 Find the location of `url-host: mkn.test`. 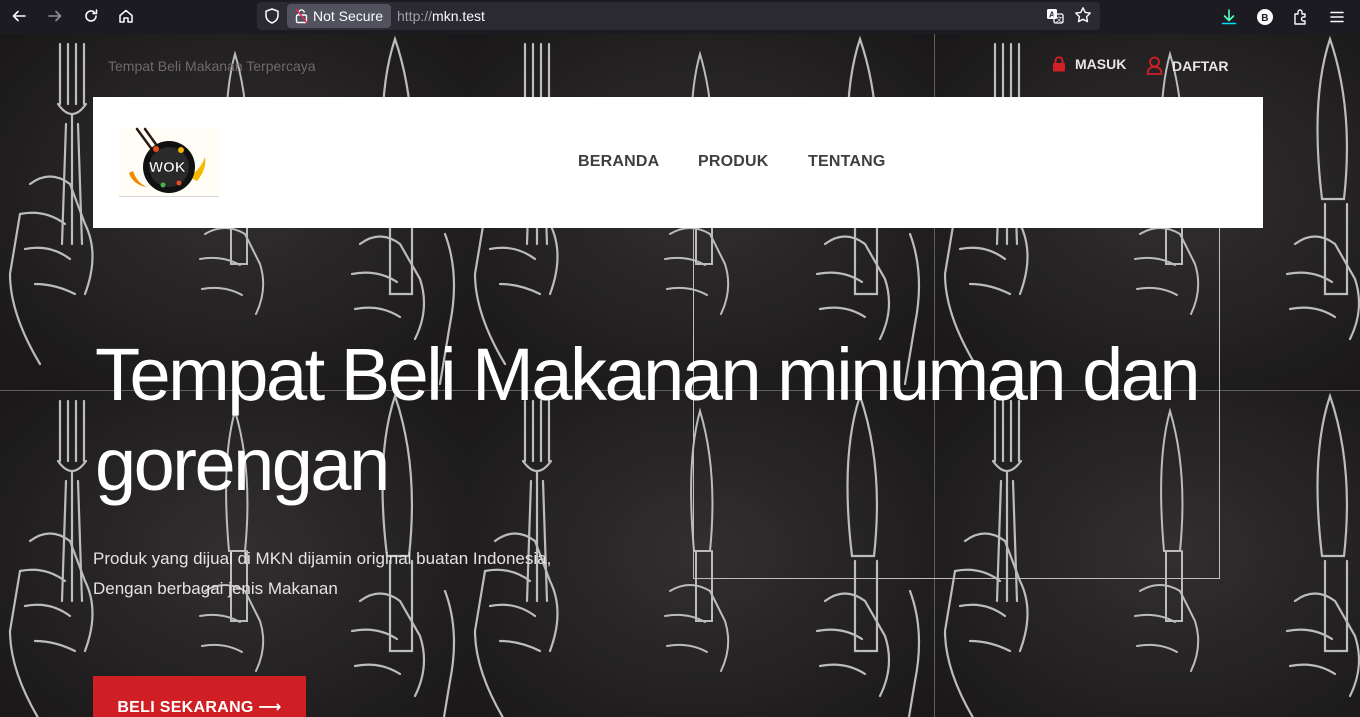

url-host: mkn.test is located at coordinates (458, 16).